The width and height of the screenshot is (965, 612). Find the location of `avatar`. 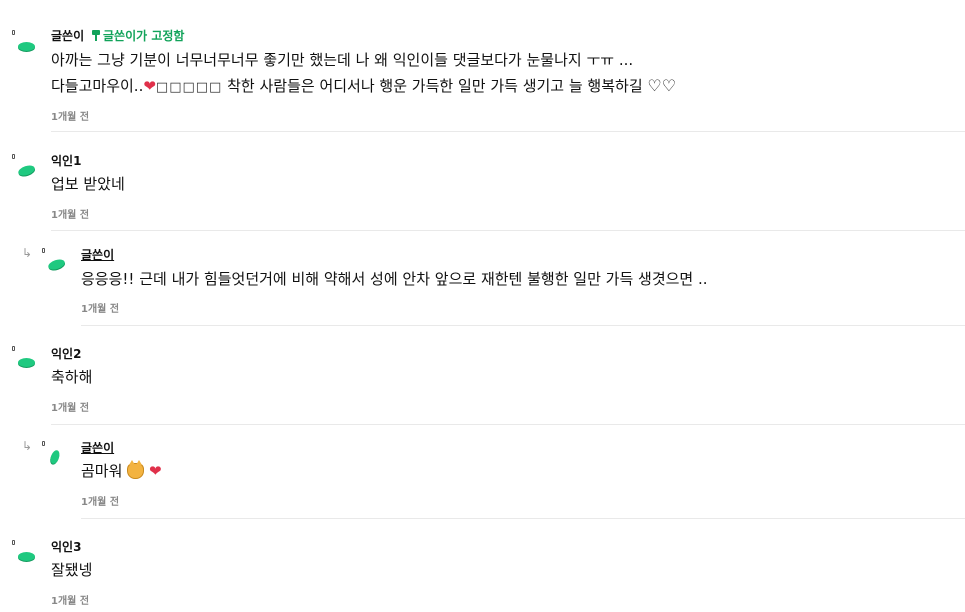

avatar is located at coordinates (24, 555).